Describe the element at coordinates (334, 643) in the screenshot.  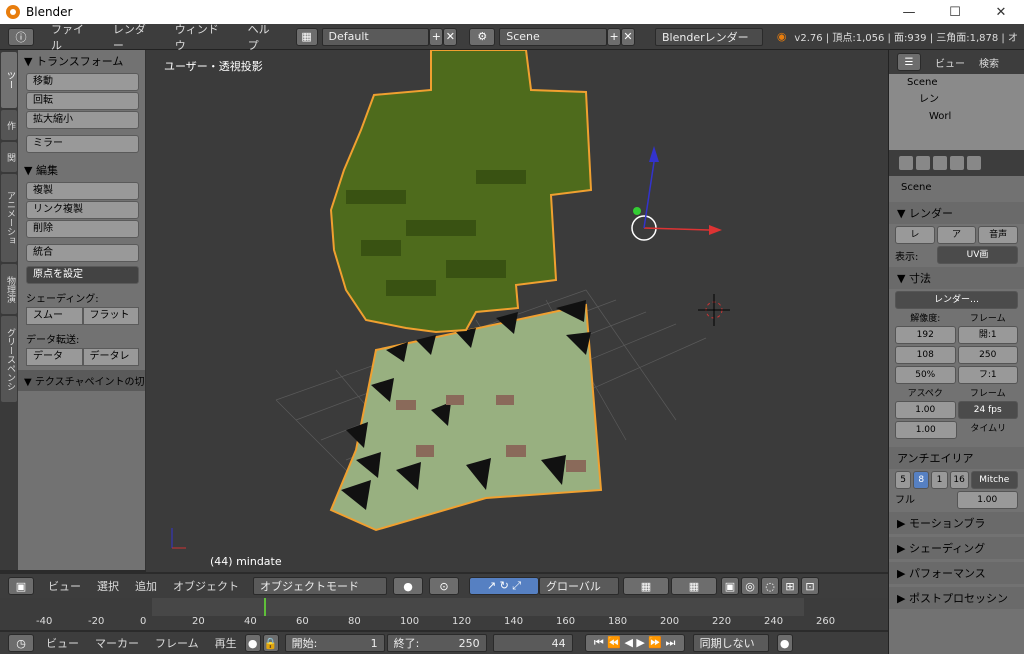
I see `start-frame-field: 開始: 1` at that location.